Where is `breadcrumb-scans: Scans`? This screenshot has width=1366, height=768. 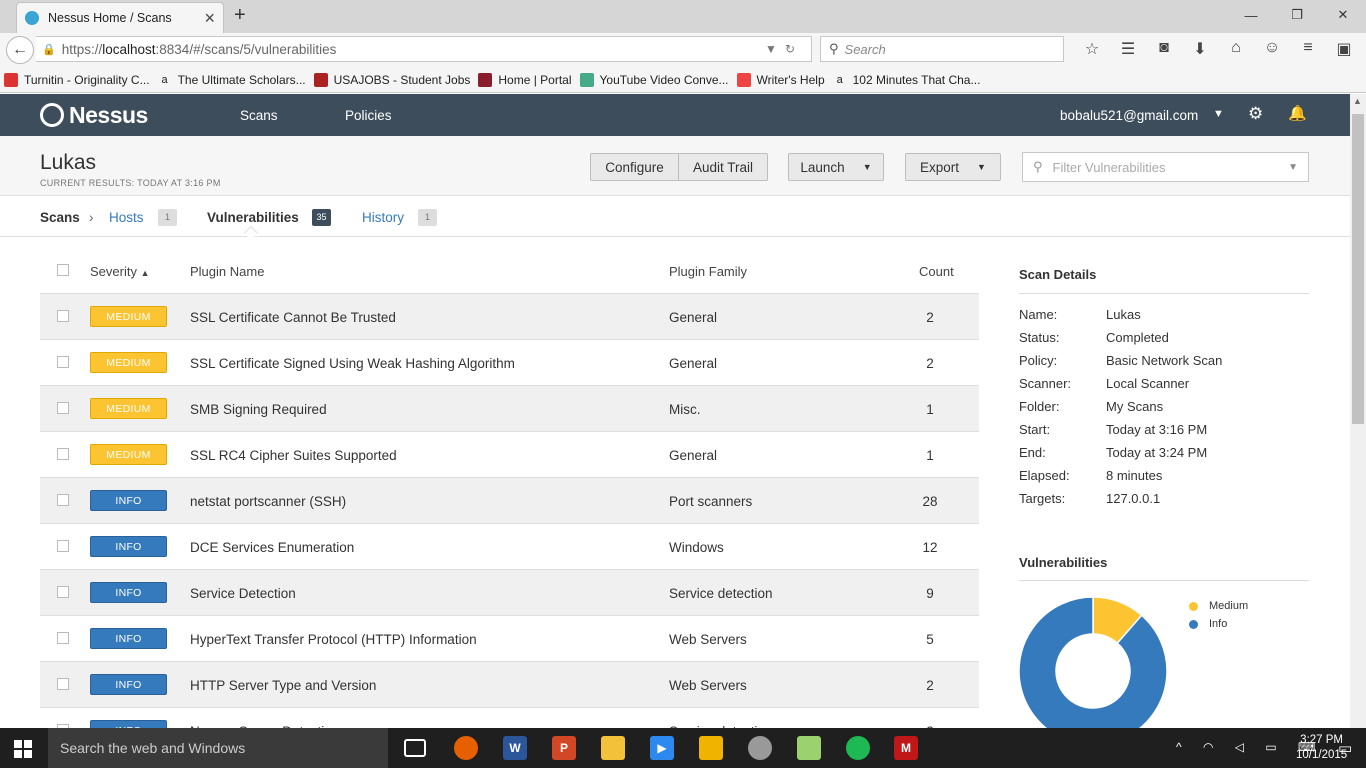
breadcrumb-scans: Scans is located at coordinates (60, 217).